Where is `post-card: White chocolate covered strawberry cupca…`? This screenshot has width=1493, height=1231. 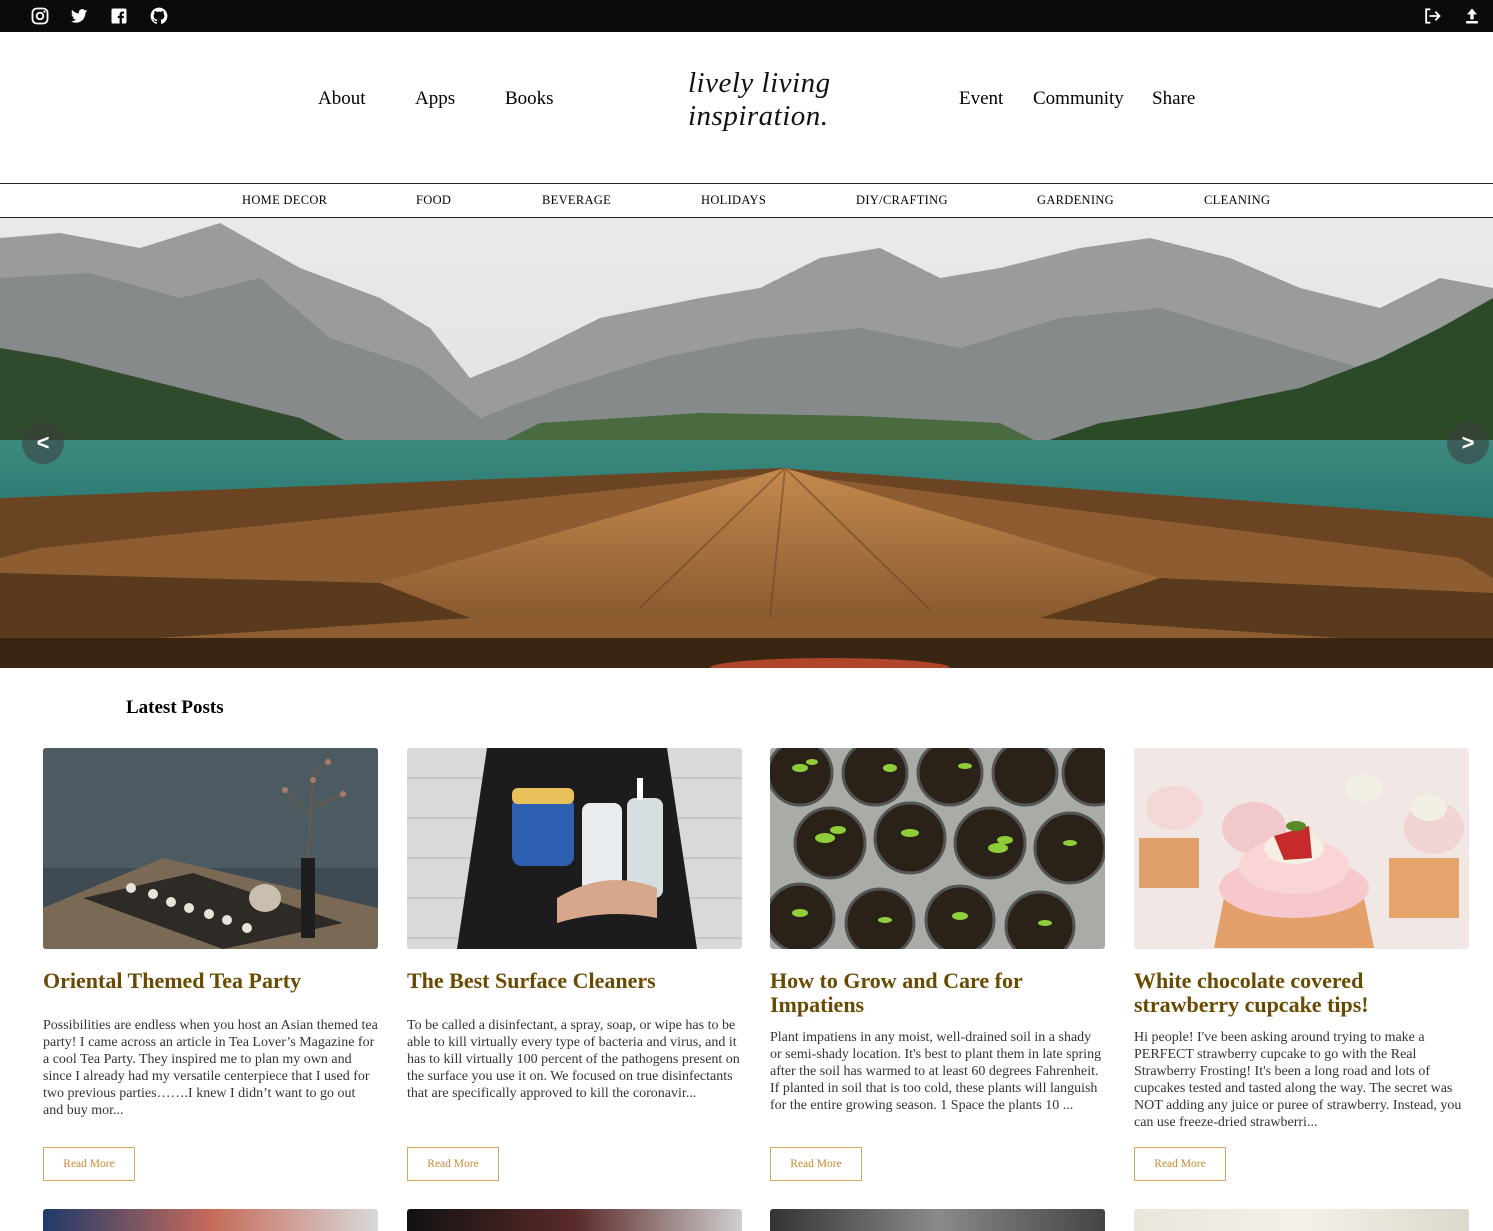 post-card: White chocolate covered strawberry cupca… is located at coordinates (1301, 939).